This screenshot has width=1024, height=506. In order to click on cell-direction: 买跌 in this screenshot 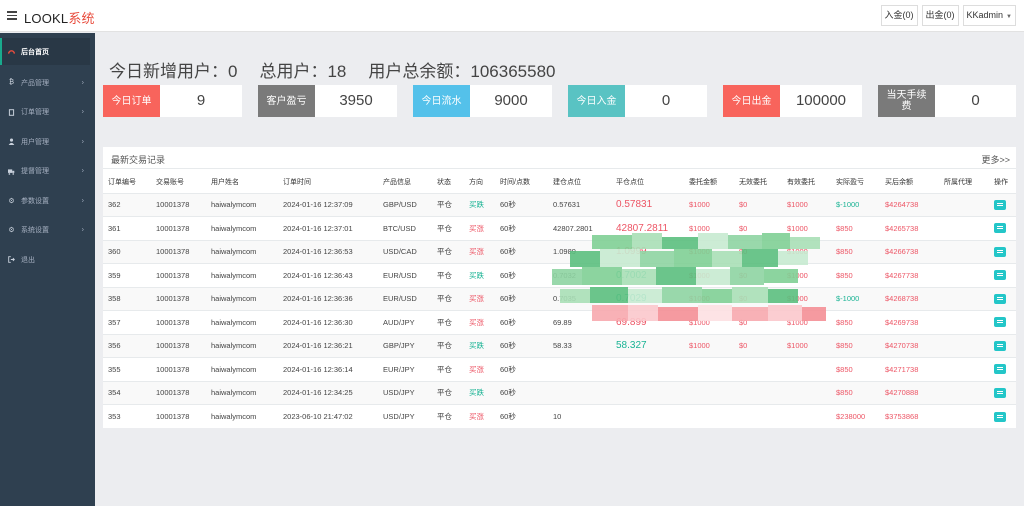, I will do `click(479, 204)`.